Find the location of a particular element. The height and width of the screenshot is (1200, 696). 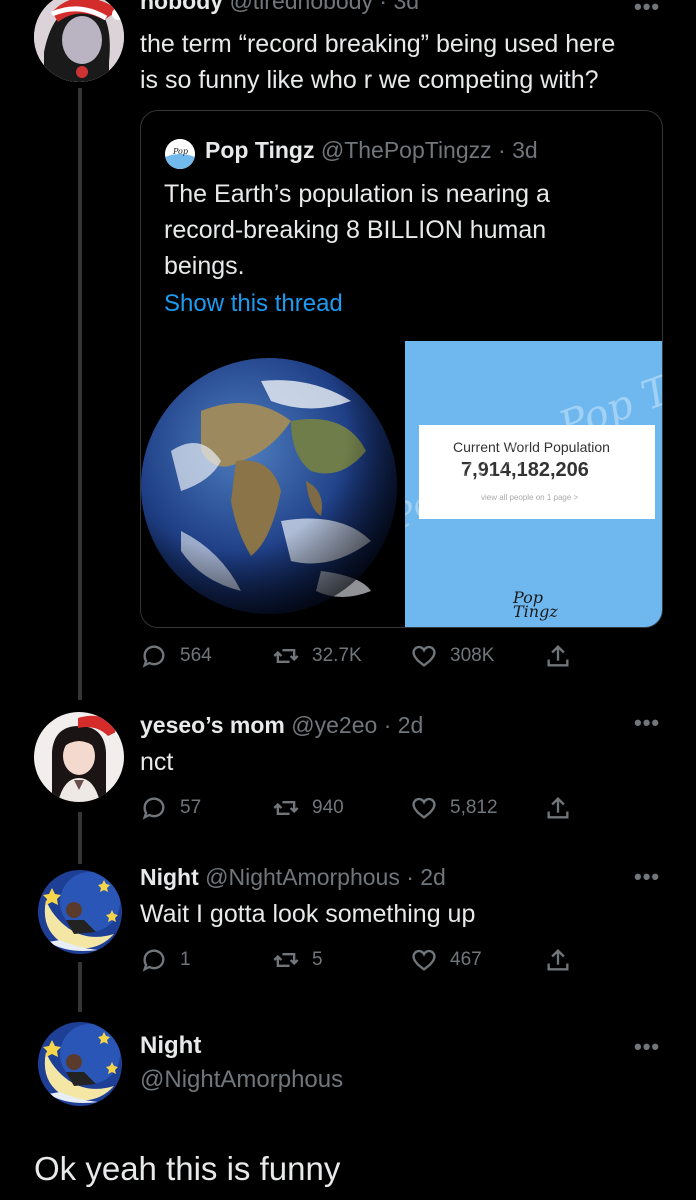

retweet-button: 32.7K is located at coordinates (317, 656).